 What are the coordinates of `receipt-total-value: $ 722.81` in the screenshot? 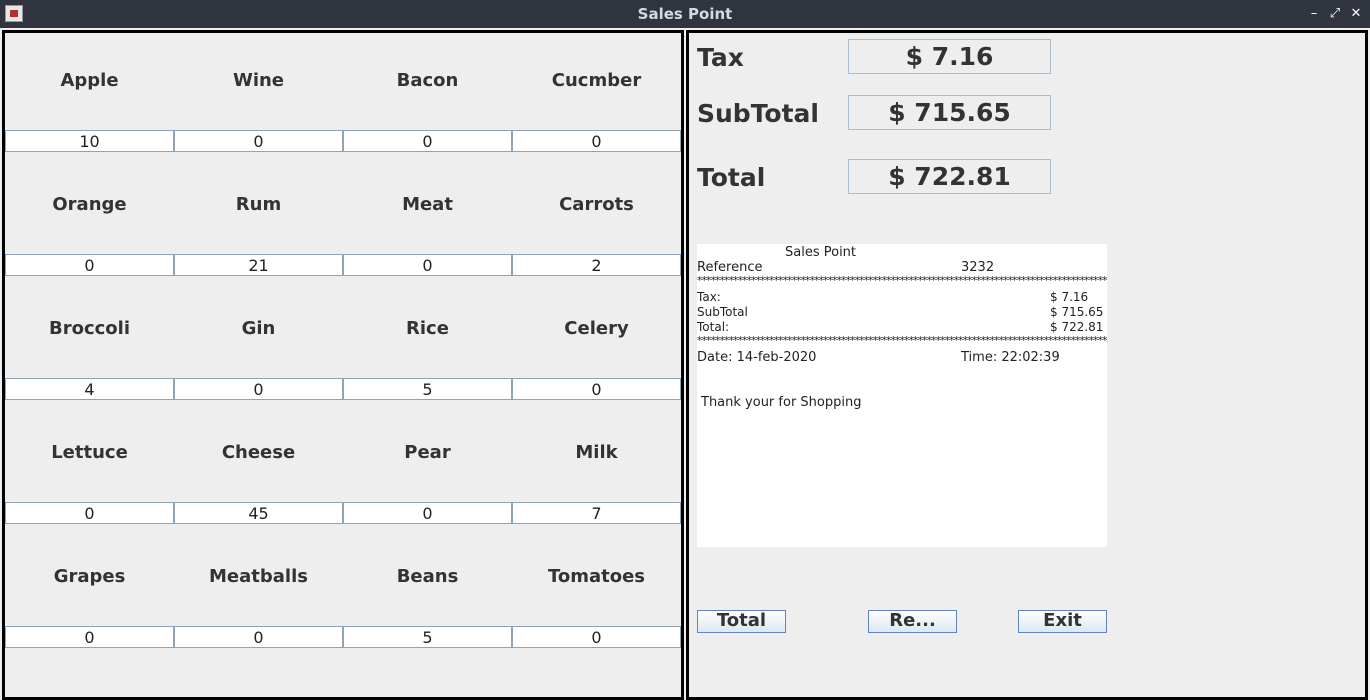 It's located at (1077, 327).